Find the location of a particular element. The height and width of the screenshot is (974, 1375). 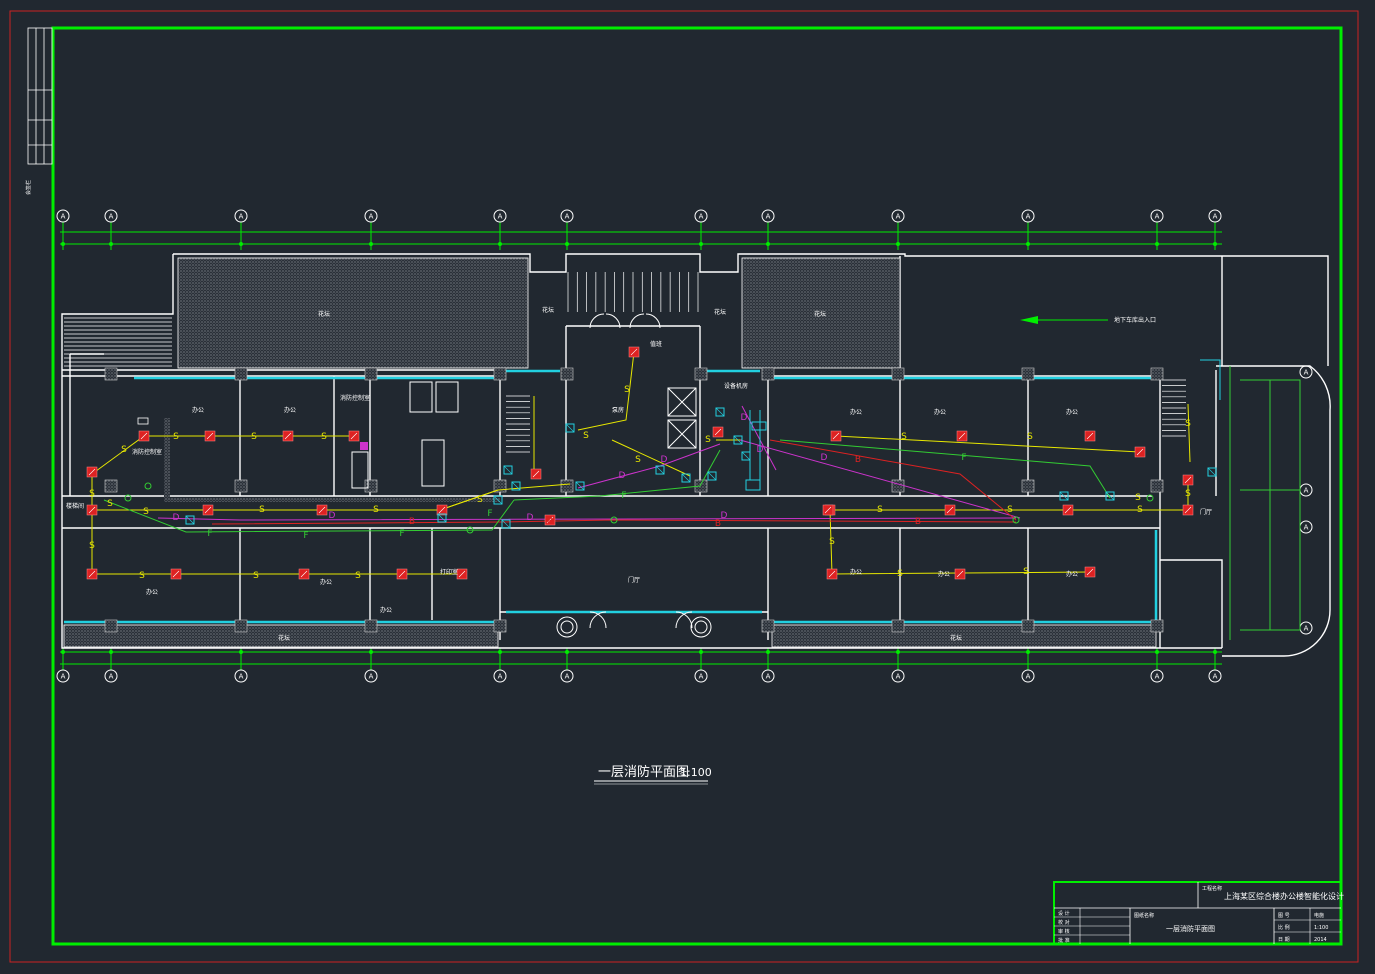

title-block-right-2: 比 例 is located at coordinates (1284, 927).